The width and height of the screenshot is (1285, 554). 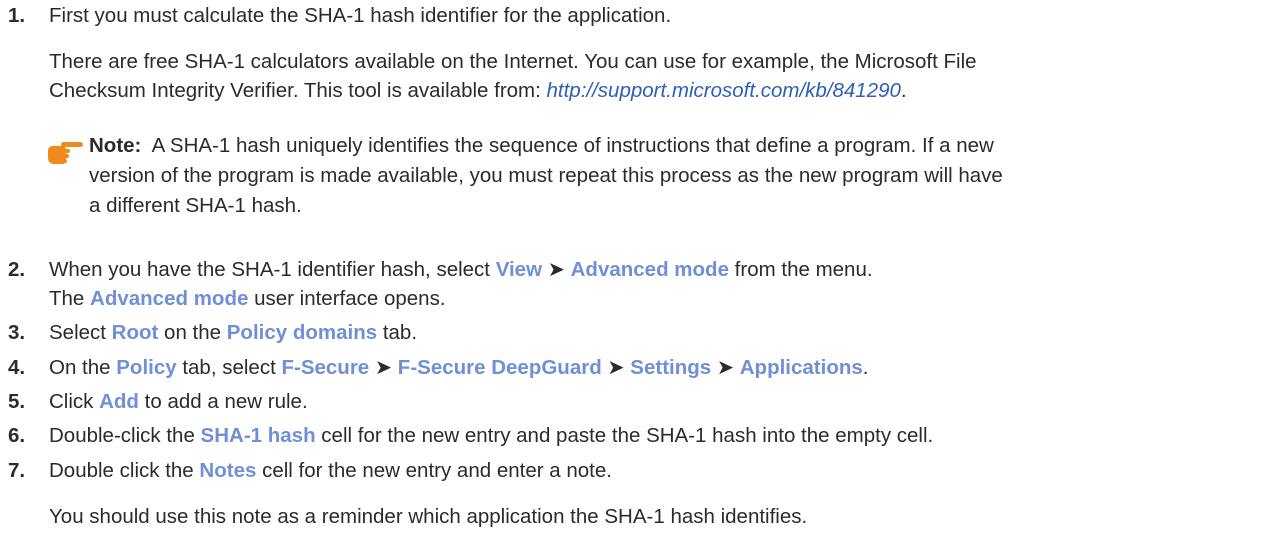 What do you see at coordinates (17, 15) in the screenshot?
I see `step-number: 1.` at bounding box center [17, 15].